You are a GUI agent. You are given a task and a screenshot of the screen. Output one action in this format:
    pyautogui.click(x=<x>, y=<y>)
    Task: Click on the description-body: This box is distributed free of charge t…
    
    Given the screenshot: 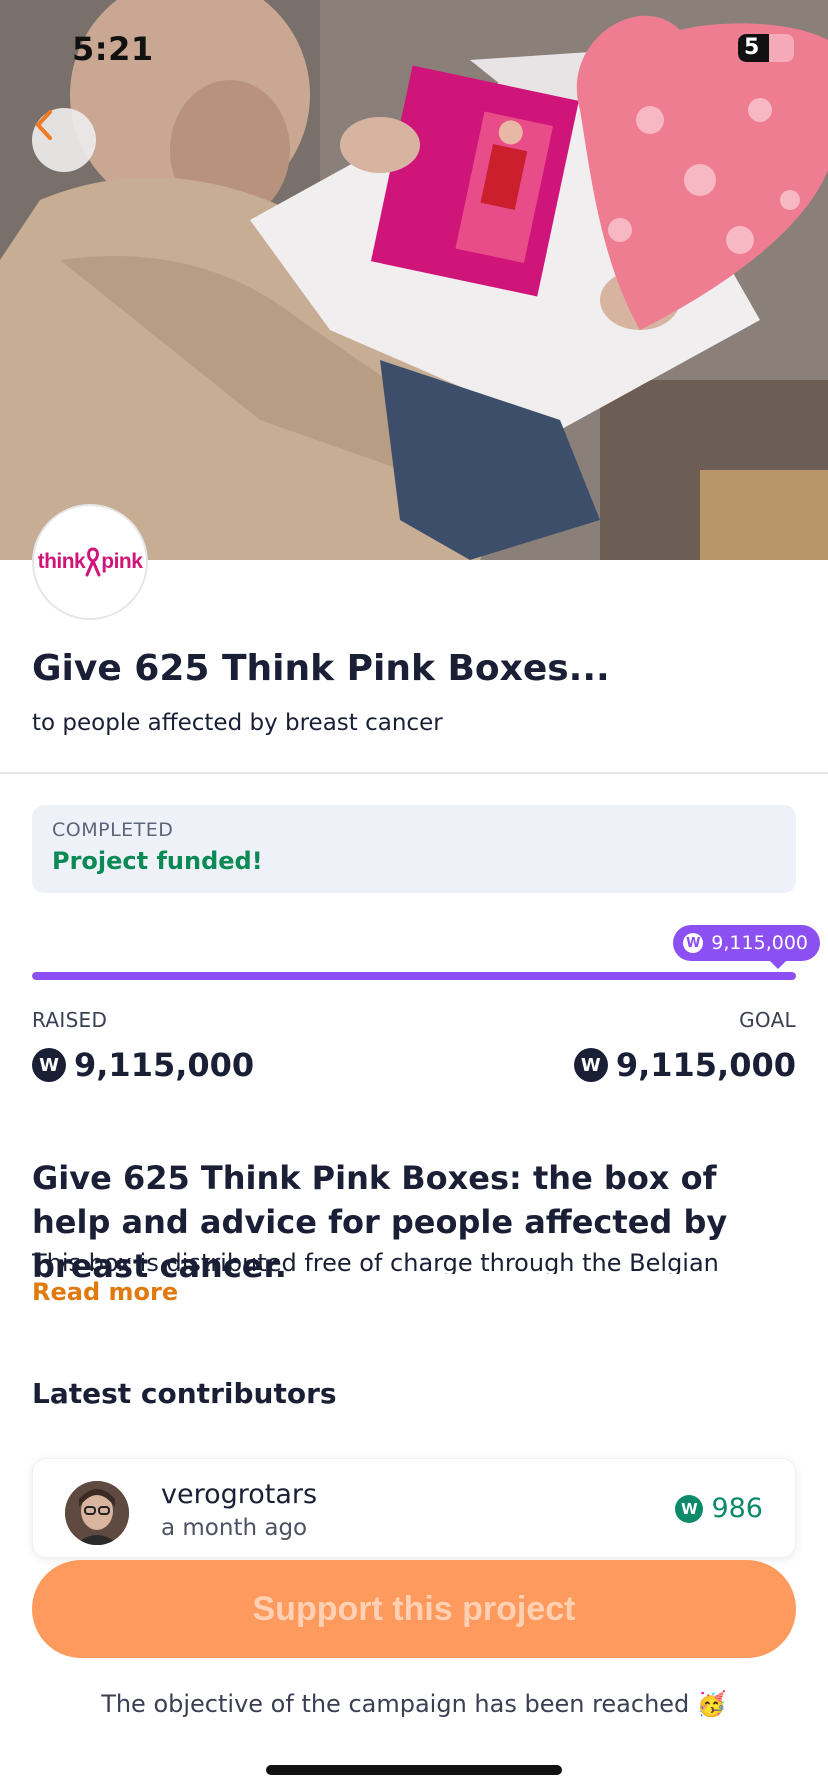 What is the action you would take?
    pyautogui.click(x=375, y=1261)
    